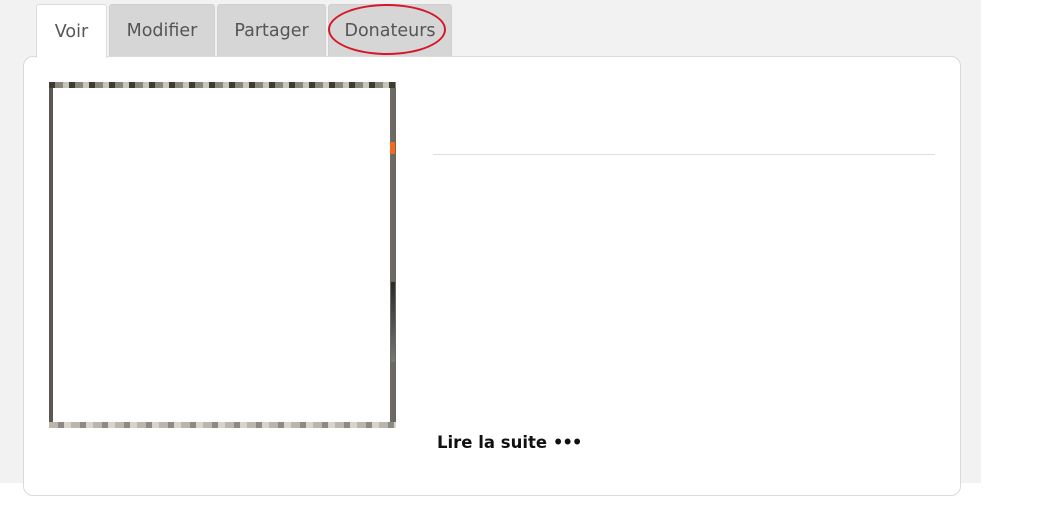 The width and height of the screenshot is (1046, 508). I want to click on read-more-link: Lire la suite •••, so click(510, 442).